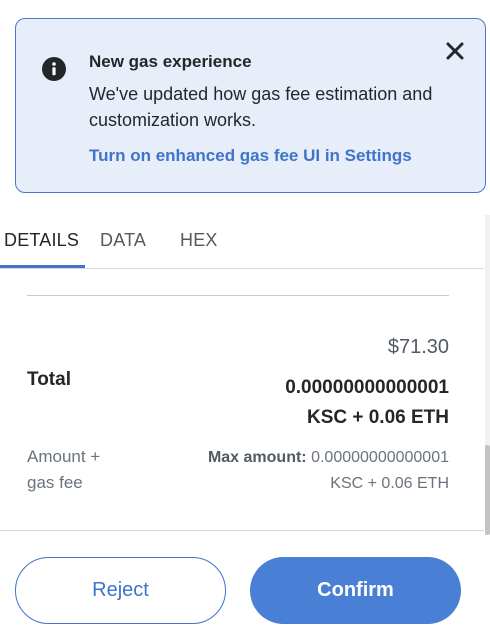 The height and width of the screenshot is (640, 490). I want to click on info-icon, so click(54, 69).